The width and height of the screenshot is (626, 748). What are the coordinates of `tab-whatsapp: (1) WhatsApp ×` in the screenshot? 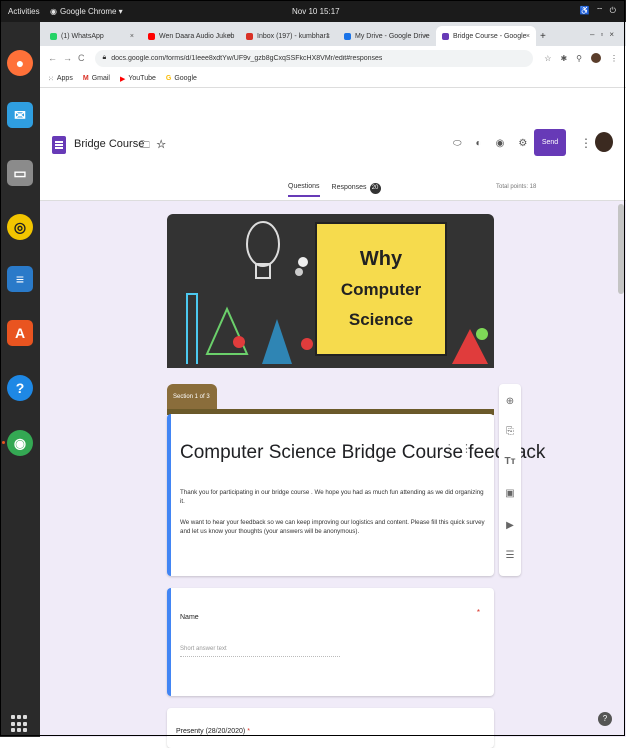 It's located at (92, 36).